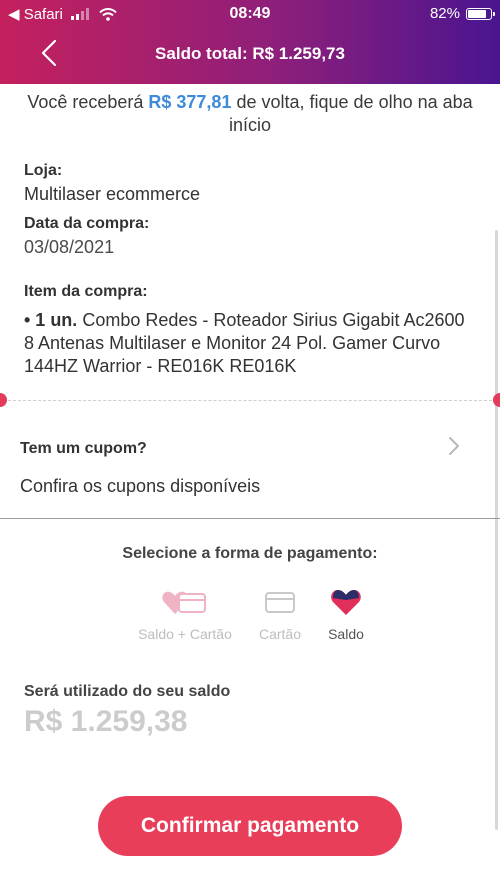 The height and width of the screenshot is (889, 500). What do you see at coordinates (69, 247) in the screenshot?
I see `purchase-date-value: 03/08/2021` at bounding box center [69, 247].